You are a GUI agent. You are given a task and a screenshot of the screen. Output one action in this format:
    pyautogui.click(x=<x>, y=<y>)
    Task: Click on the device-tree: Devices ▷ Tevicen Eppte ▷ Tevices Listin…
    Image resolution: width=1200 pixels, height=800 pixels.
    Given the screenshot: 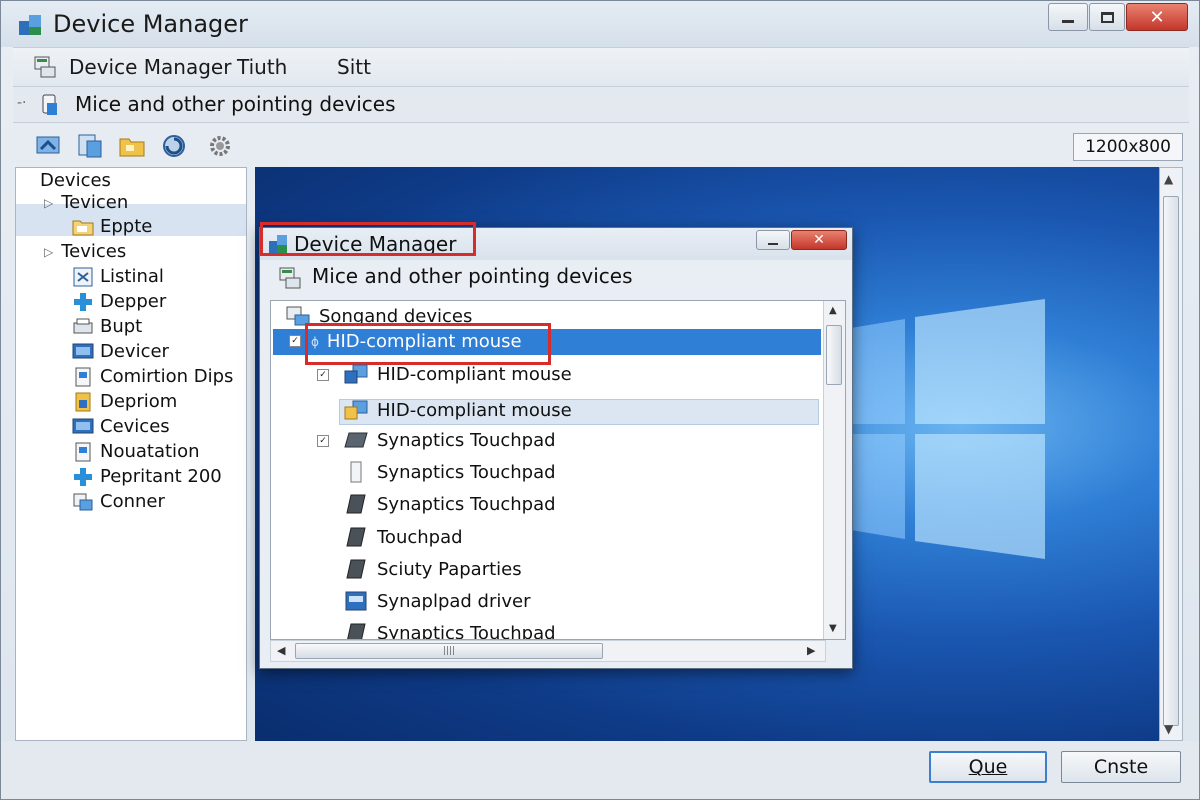 What is the action you would take?
    pyautogui.click(x=131, y=454)
    